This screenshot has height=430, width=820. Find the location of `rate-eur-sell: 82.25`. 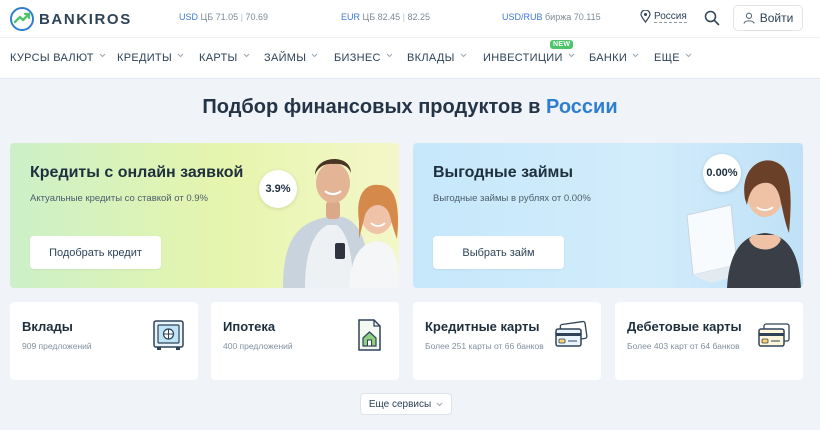

rate-eur-sell: 82.25 is located at coordinates (419, 17).